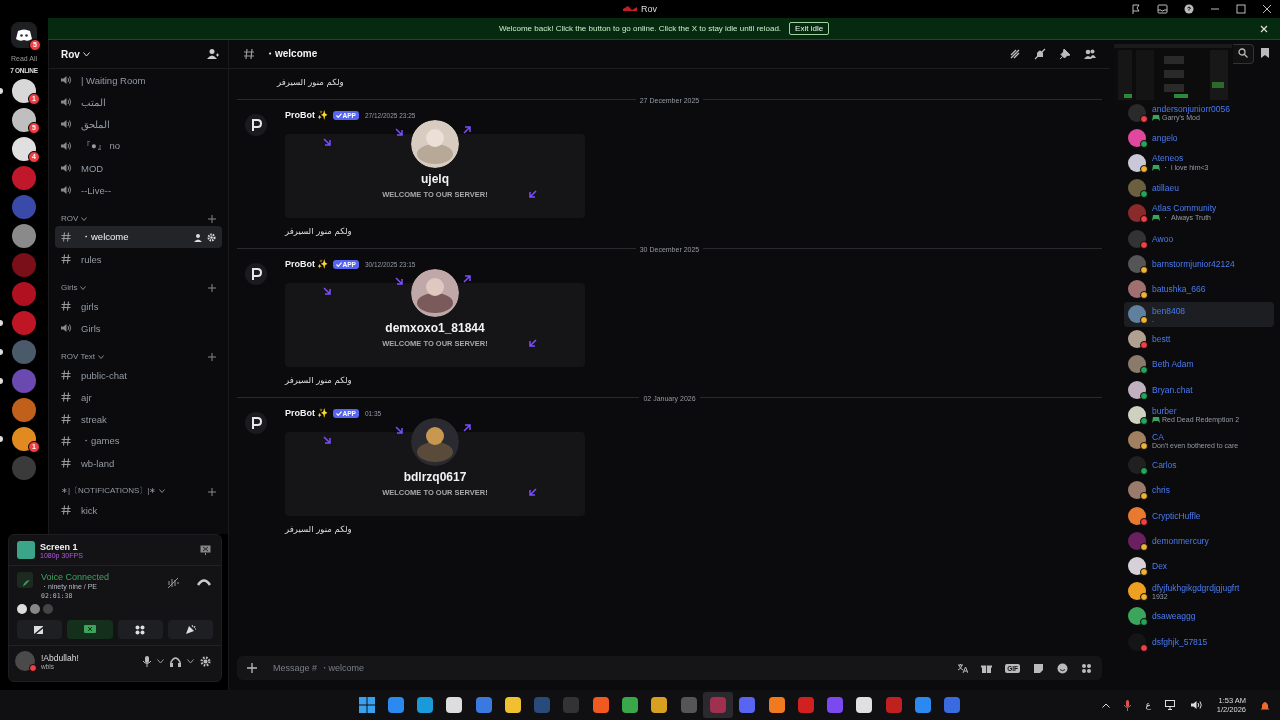  I want to click on channel-item: girls, so click(138, 306).